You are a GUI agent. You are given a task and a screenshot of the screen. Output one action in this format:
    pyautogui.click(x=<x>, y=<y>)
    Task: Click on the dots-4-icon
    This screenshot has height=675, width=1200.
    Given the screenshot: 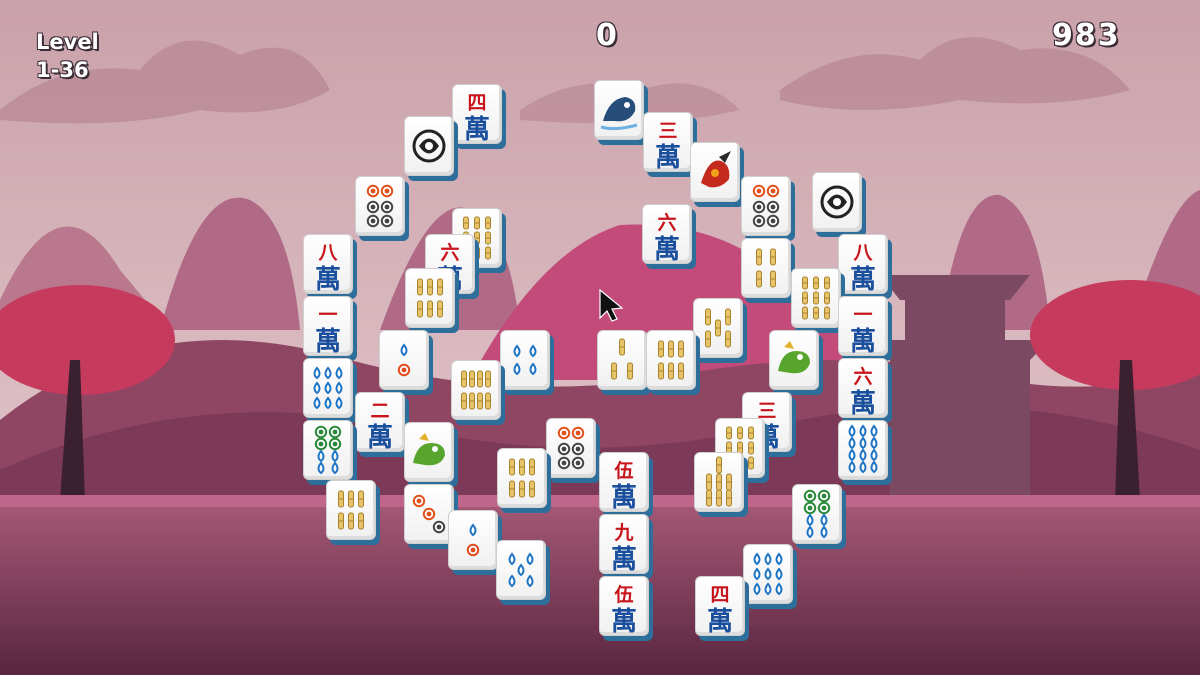 What is the action you would take?
    pyautogui.click(x=525, y=360)
    